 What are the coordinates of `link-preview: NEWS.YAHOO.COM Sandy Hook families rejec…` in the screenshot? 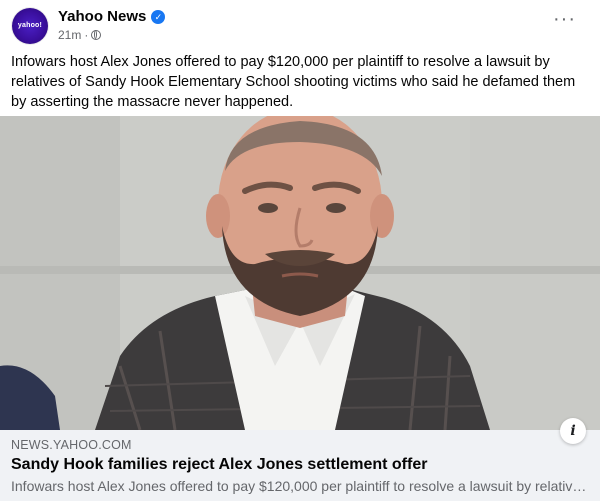 It's located at (300, 465).